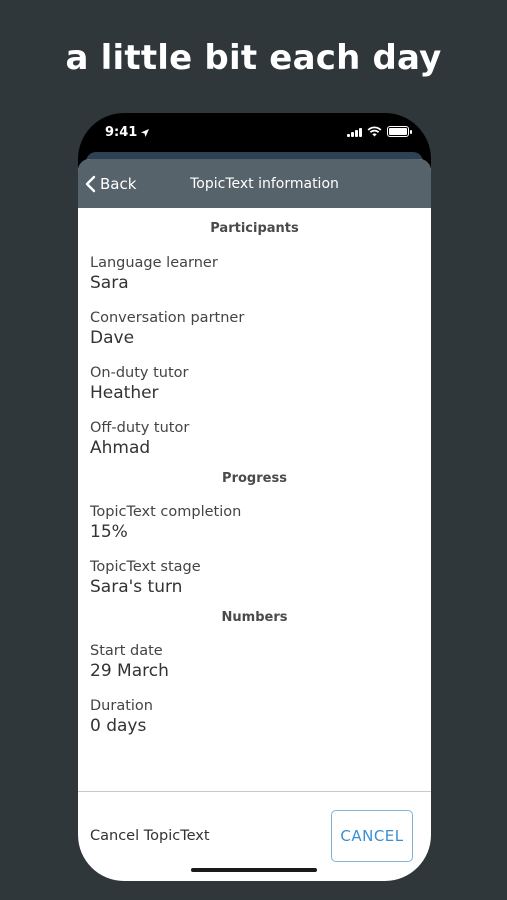 The height and width of the screenshot is (900, 507). Describe the element at coordinates (139, 373) in the screenshot. I see `field-label: On-duty tutor` at that location.